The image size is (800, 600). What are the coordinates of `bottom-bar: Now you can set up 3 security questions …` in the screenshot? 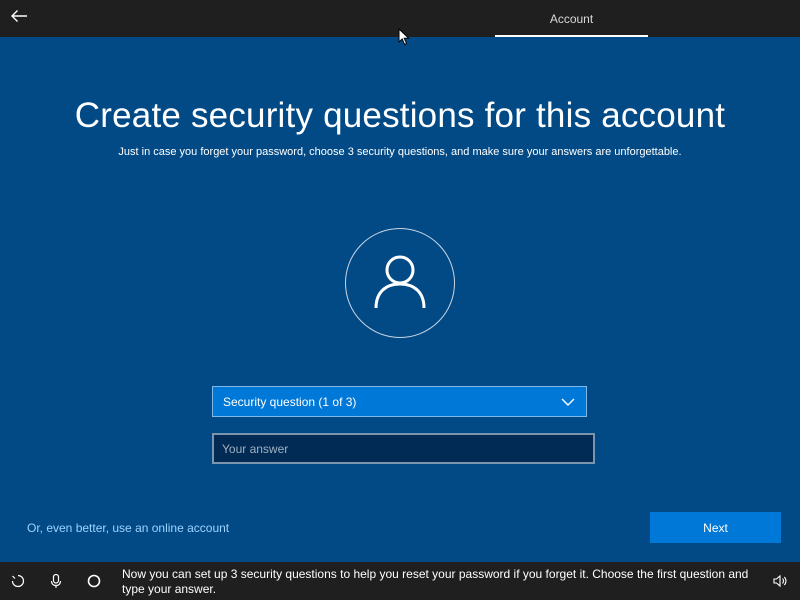 It's located at (400, 581).